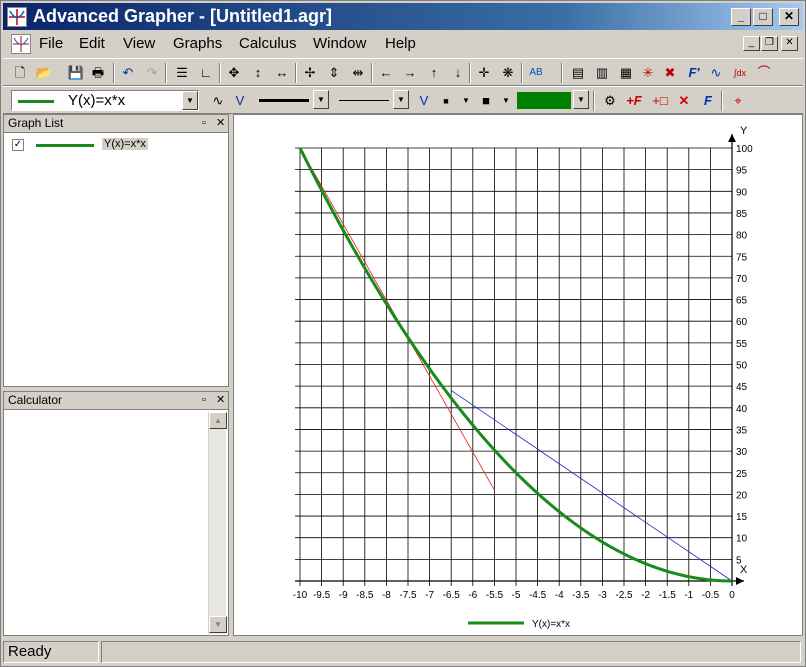 This screenshot has height=667, width=806. I want to click on menu-help: Help, so click(400, 43).